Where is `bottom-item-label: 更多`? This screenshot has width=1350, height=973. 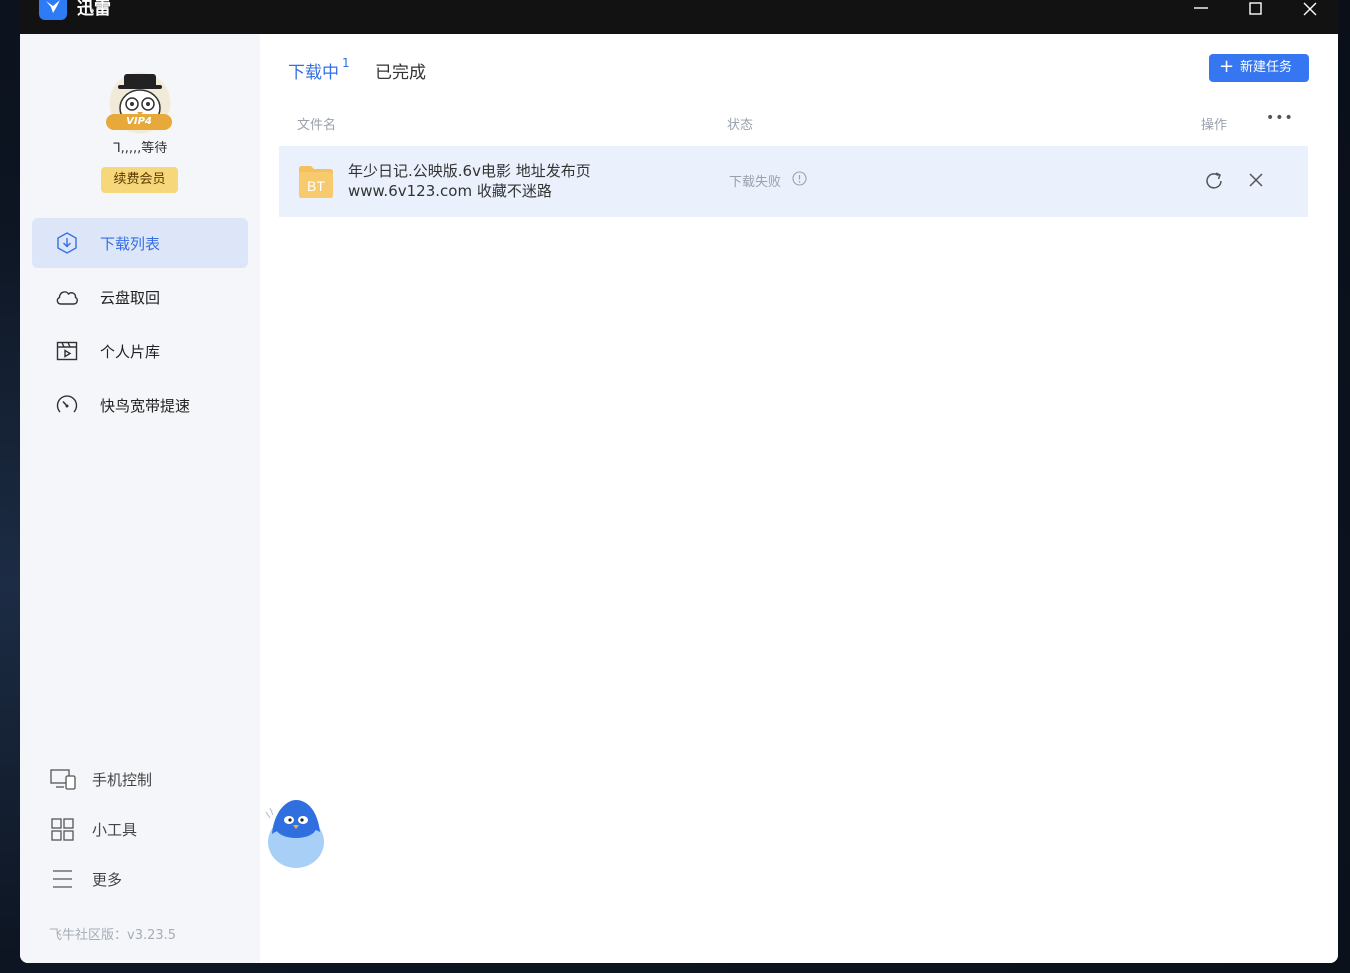 bottom-item-label: 更多 is located at coordinates (107, 879).